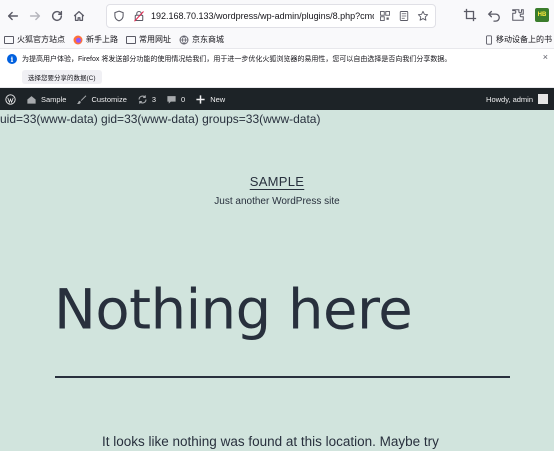 This screenshot has height=451, width=554. What do you see at coordinates (233, 310) in the screenshot?
I see `page-title: Nothing here` at bounding box center [233, 310].